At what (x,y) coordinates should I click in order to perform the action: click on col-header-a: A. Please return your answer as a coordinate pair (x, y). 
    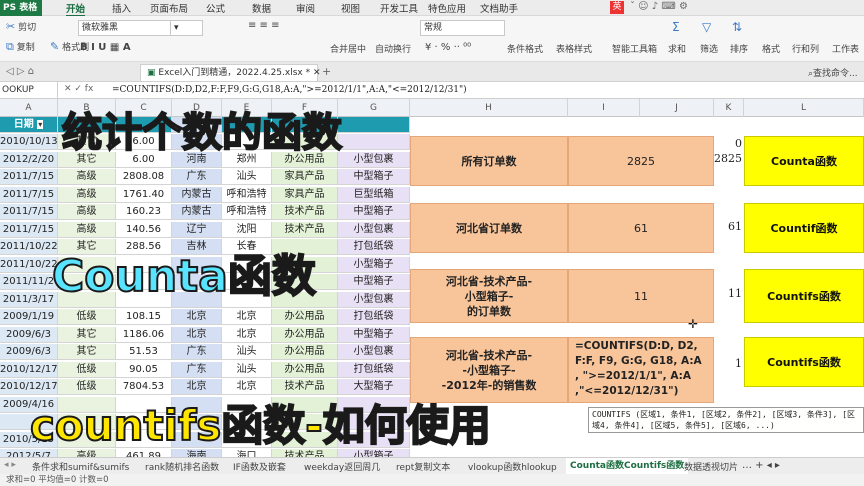
    Looking at the image, I should click on (29, 108).